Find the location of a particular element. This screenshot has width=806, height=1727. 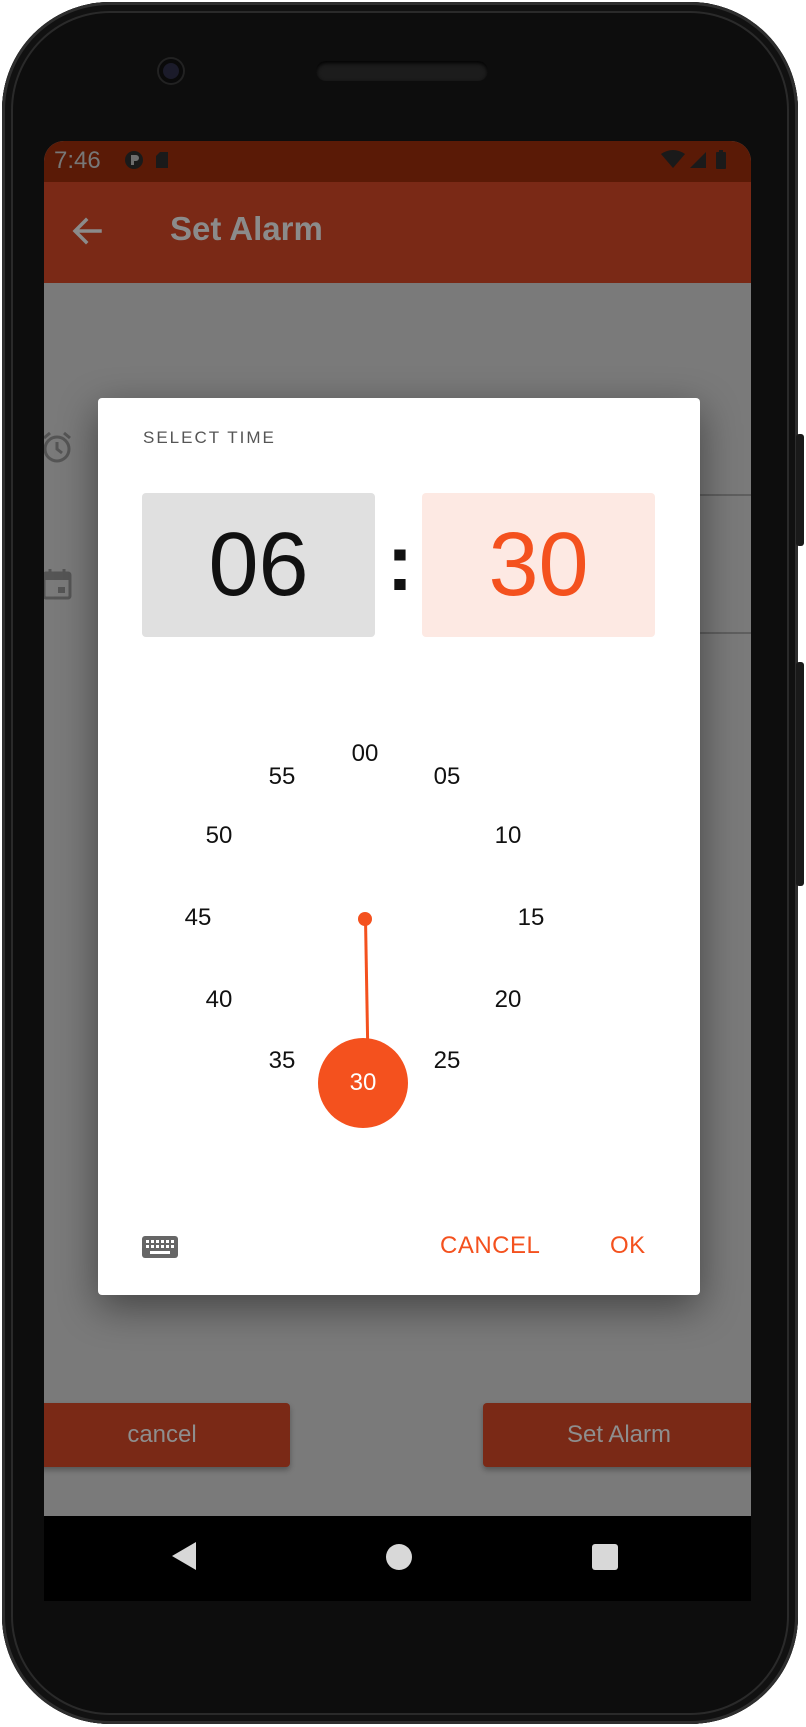

clock-number: 25 is located at coordinates (447, 1061).